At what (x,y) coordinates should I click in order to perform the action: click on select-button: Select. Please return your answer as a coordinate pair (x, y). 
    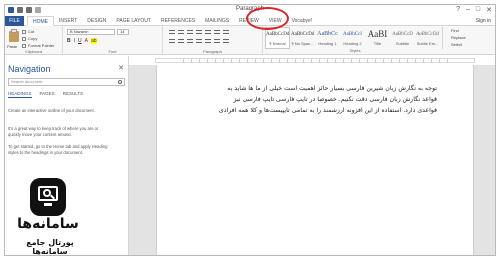
    Looking at the image, I should click on (458, 44).